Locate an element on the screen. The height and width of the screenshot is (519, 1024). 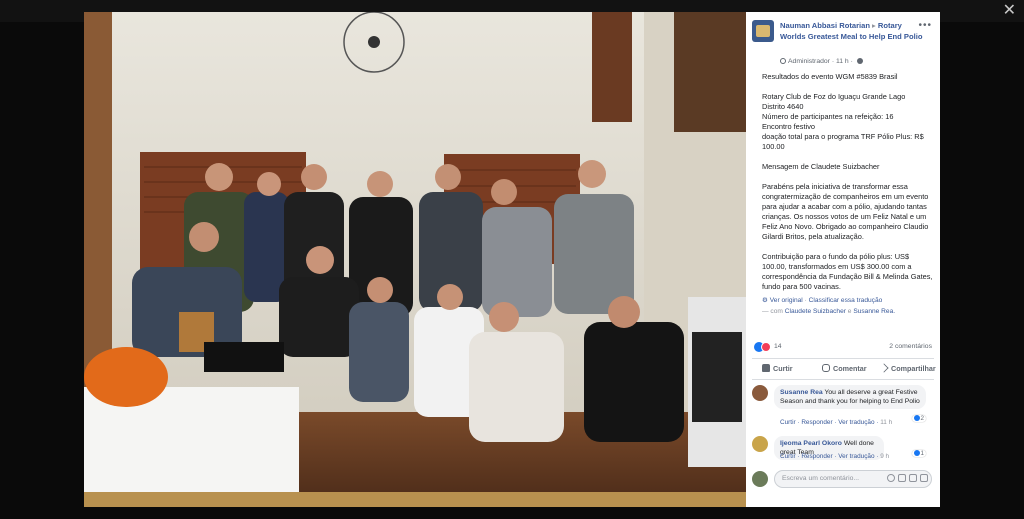
comment-reactions: 1 is located at coordinates (918, 453).